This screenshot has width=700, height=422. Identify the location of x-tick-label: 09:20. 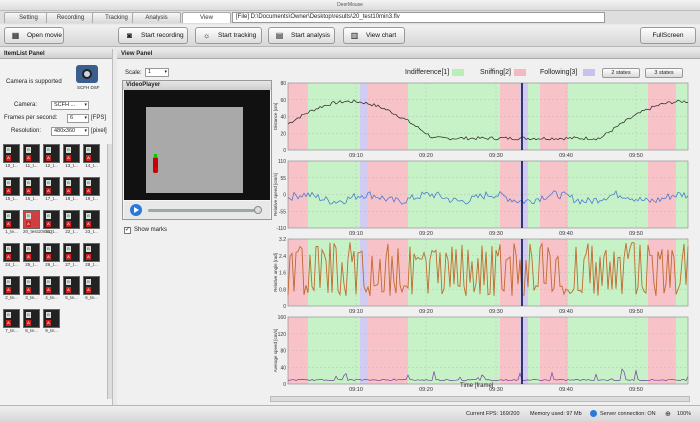
(426, 156).